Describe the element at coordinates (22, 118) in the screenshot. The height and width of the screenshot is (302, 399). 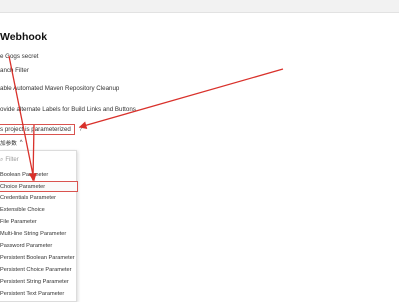
I see `annotation-arrow-diagonal` at that location.